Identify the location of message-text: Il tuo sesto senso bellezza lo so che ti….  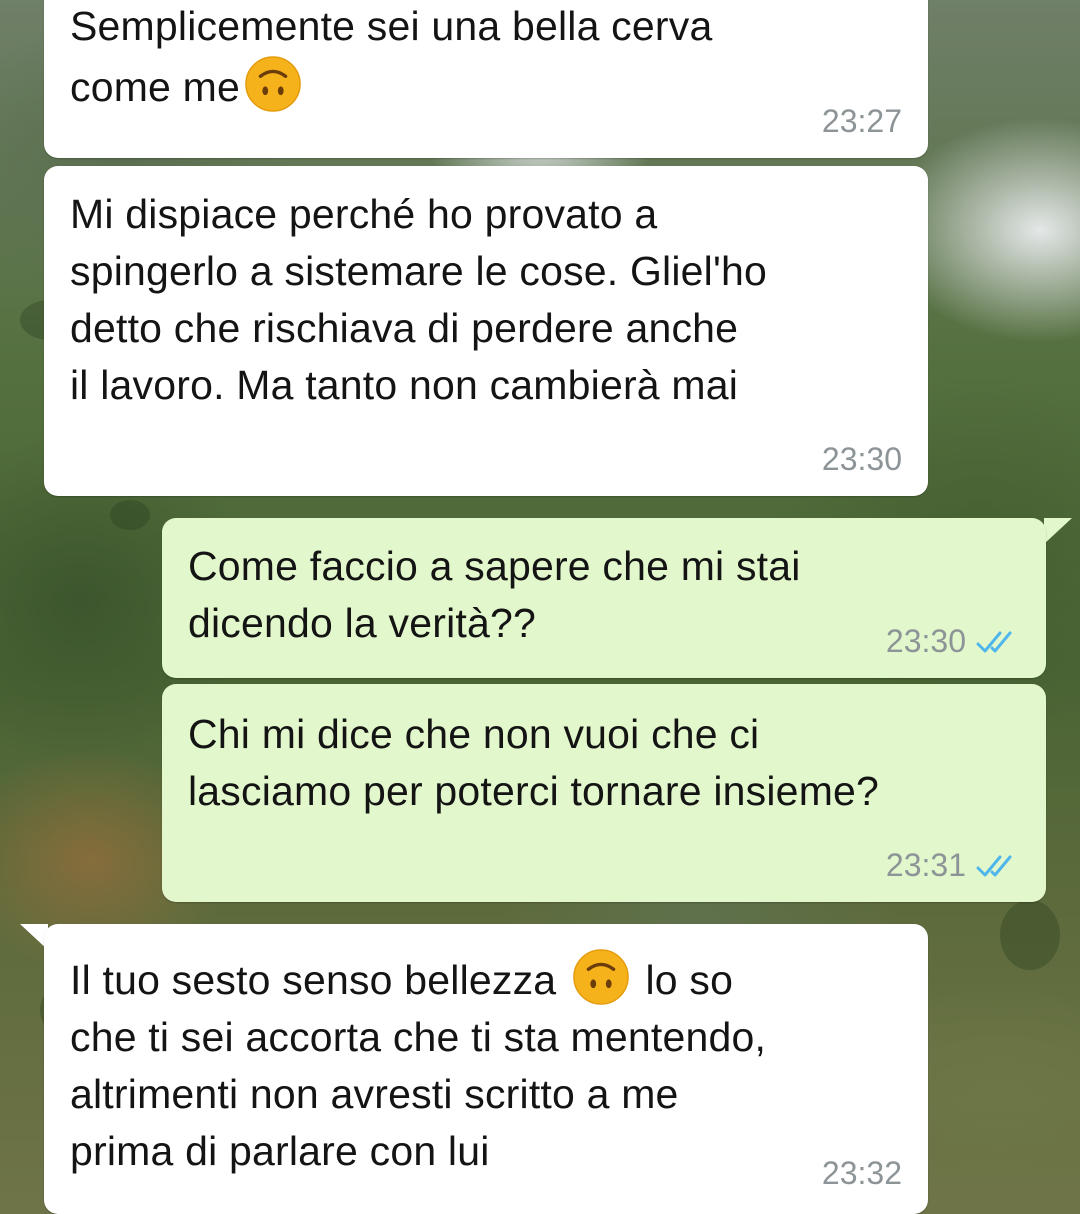
(418, 1064).